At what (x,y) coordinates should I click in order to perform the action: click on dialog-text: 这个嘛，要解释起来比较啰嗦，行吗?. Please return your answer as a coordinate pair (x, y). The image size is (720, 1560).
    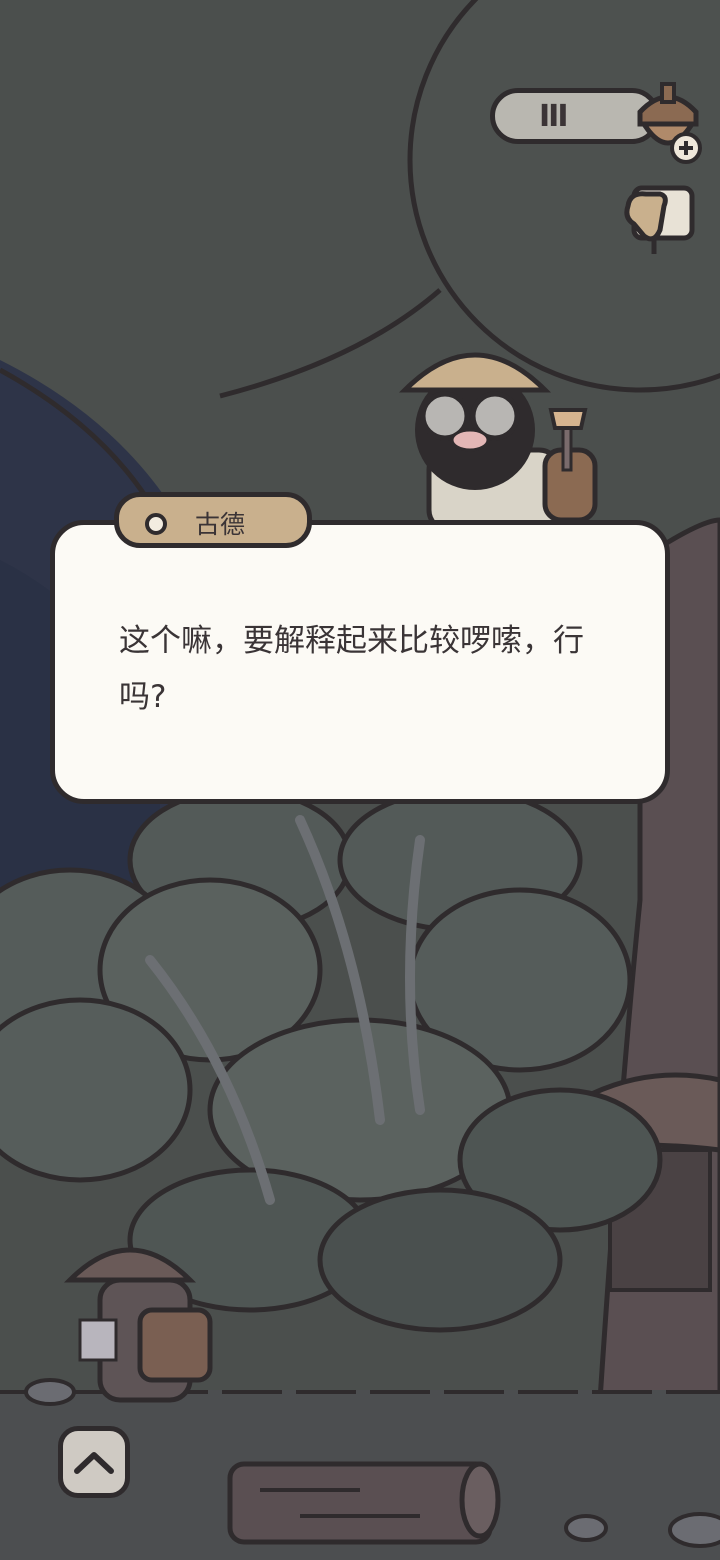
    Looking at the image, I should click on (351, 669).